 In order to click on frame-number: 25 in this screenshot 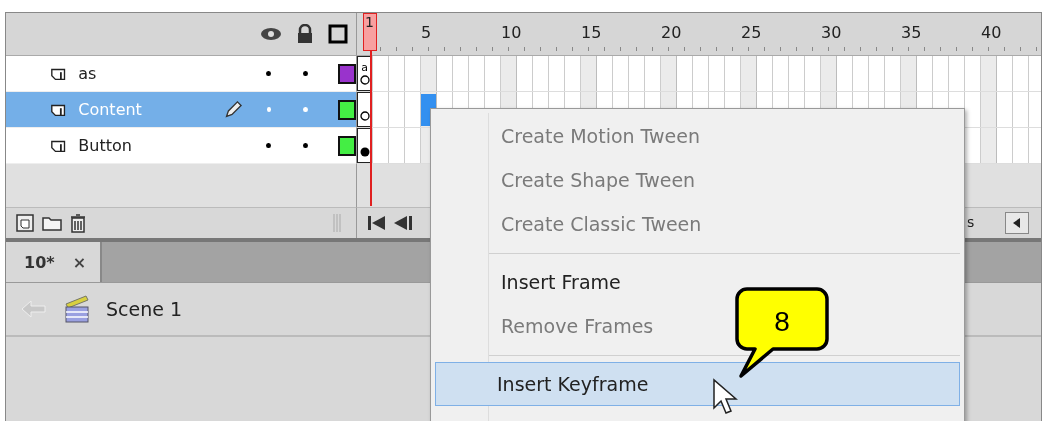, I will do `click(751, 32)`.